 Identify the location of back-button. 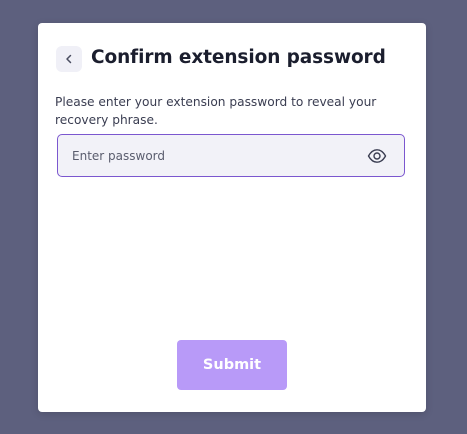
(69, 59).